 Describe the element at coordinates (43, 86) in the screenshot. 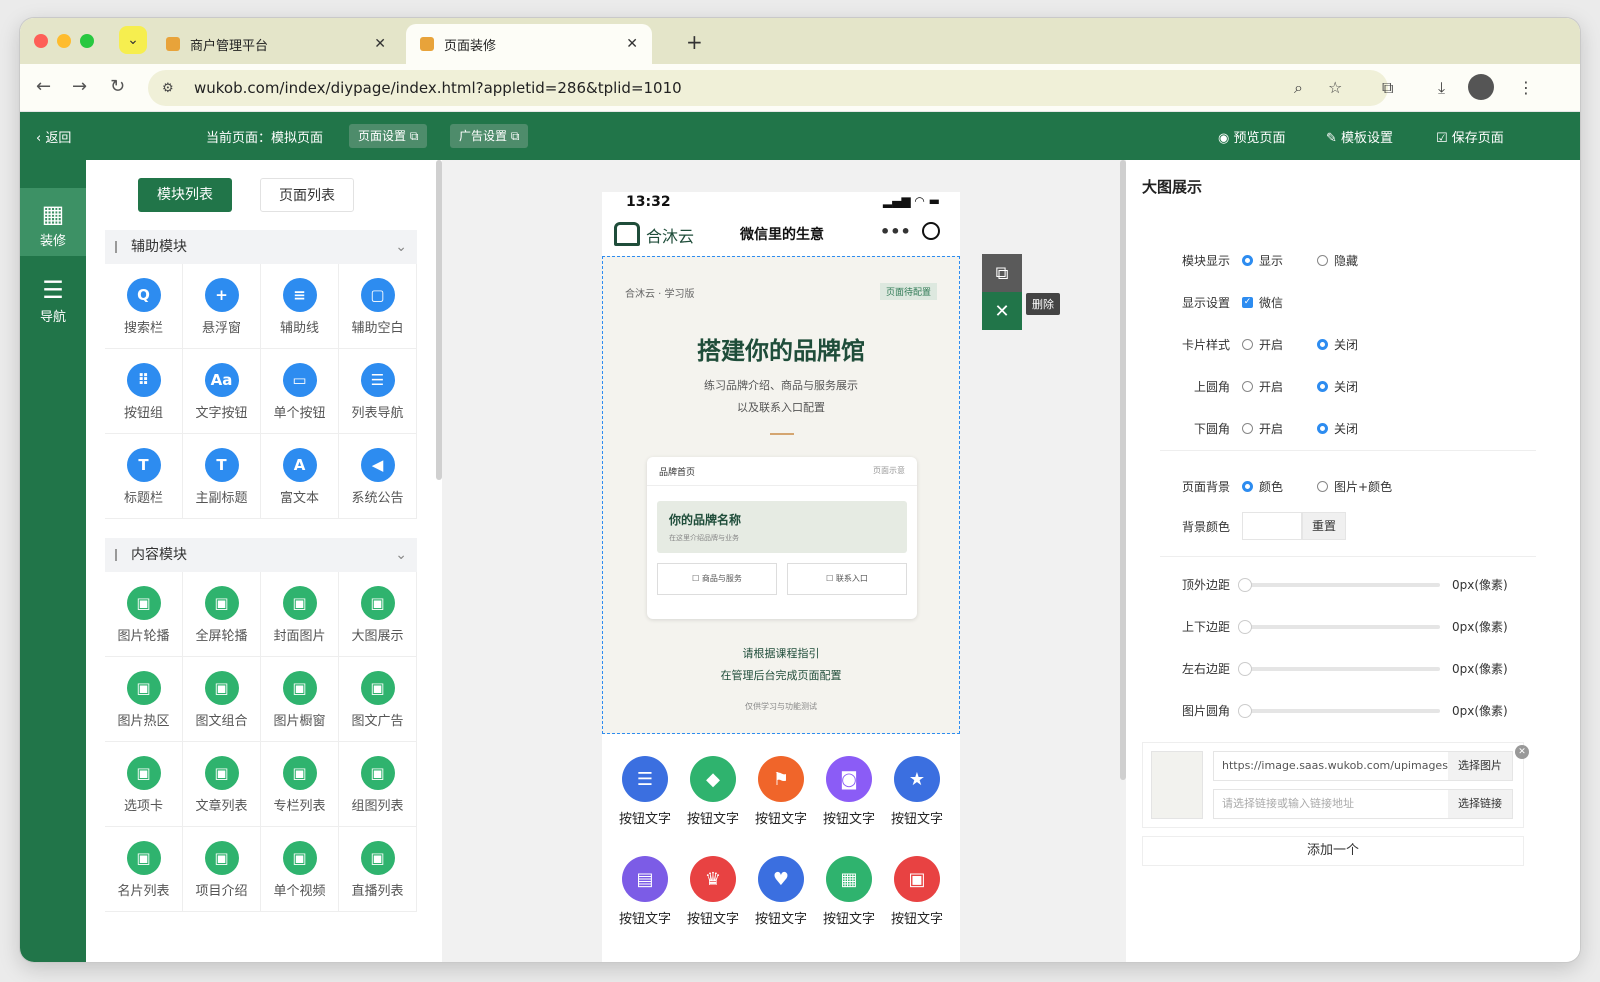

I see `back-arrow-icon: ←` at that location.